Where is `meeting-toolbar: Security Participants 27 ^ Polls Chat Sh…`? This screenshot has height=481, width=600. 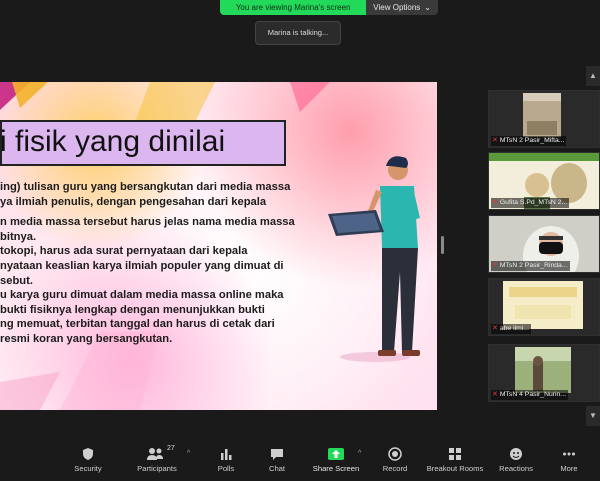 meeting-toolbar: Security Participants 27 ^ Polls Chat Sh… is located at coordinates (300, 461).